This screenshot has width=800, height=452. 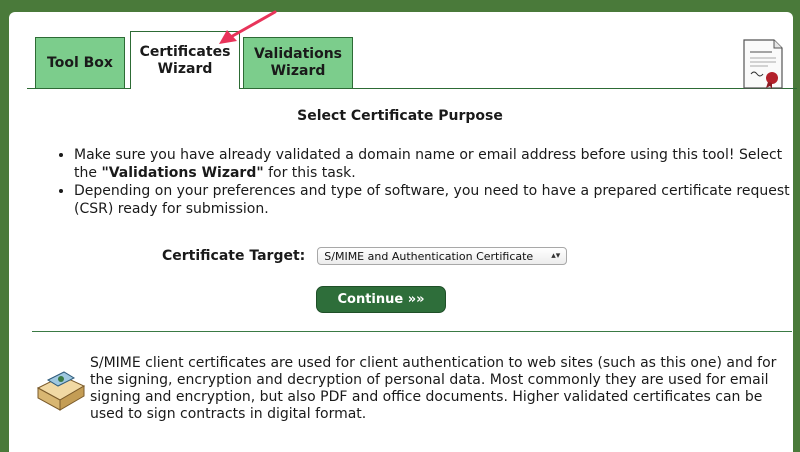 What do you see at coordinates (429, 256) in the screenshot?
I see `certificate-target-value: S/MIME and Authentication Certificate` at bounding box center [429, 256].